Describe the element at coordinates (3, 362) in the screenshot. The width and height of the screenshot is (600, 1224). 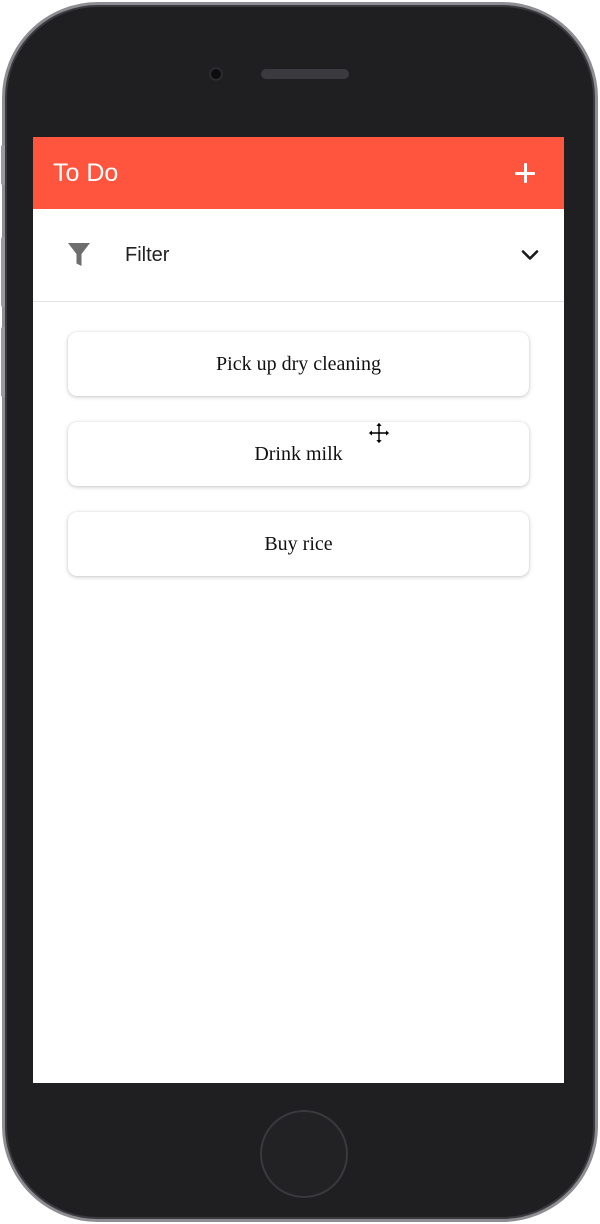
I see `volume-down-button` at that location.